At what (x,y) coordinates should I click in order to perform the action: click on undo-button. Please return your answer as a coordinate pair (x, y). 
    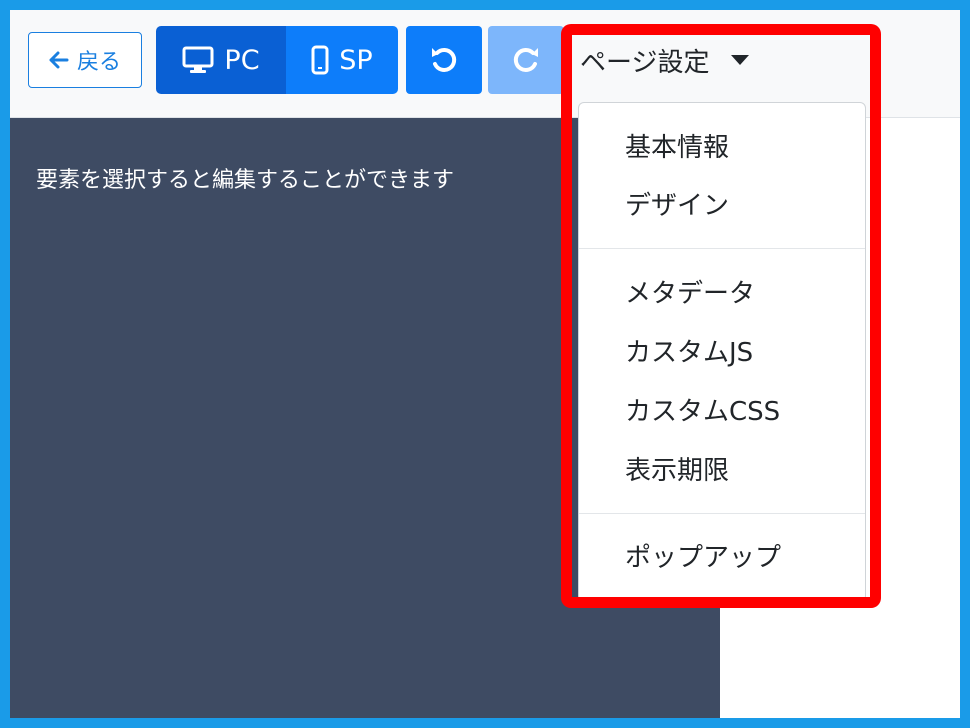
    Looking at the image, I should click on (444, 60).